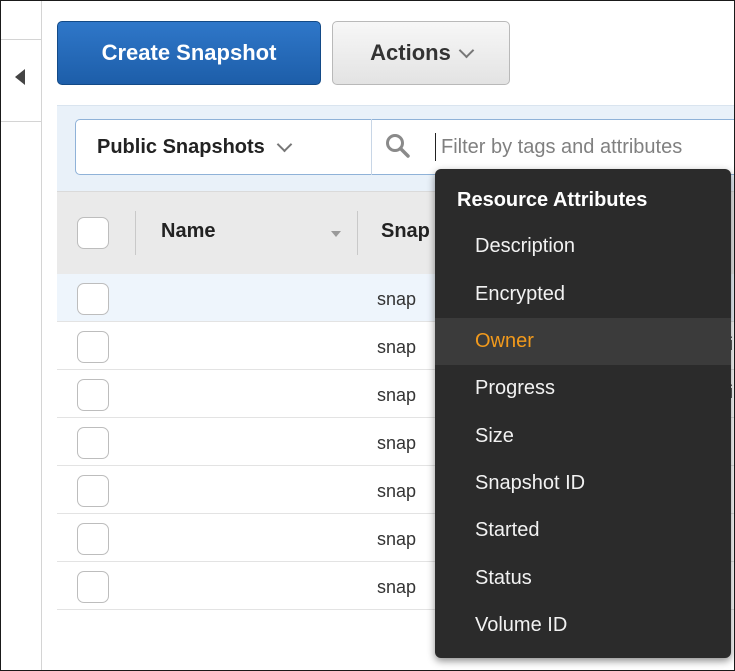  What do you see at coordinates (552, 200) in the screenshot?
I see `menu-header: Resource Attributes` at bounding box center [552, 200].